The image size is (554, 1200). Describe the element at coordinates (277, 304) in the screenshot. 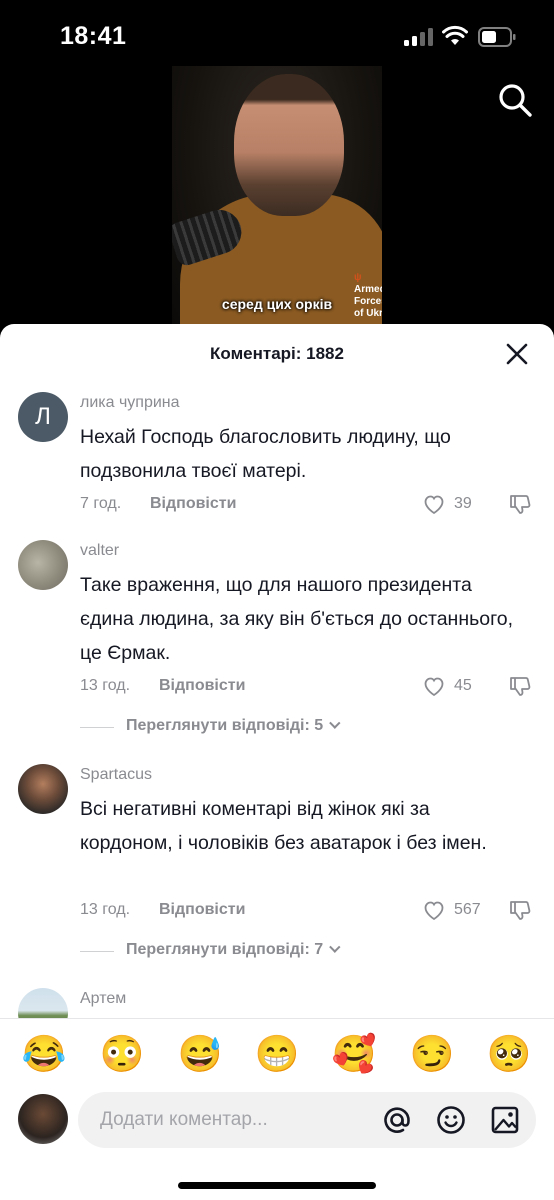

I see `video-subtitle: серед цих орків` at that location.